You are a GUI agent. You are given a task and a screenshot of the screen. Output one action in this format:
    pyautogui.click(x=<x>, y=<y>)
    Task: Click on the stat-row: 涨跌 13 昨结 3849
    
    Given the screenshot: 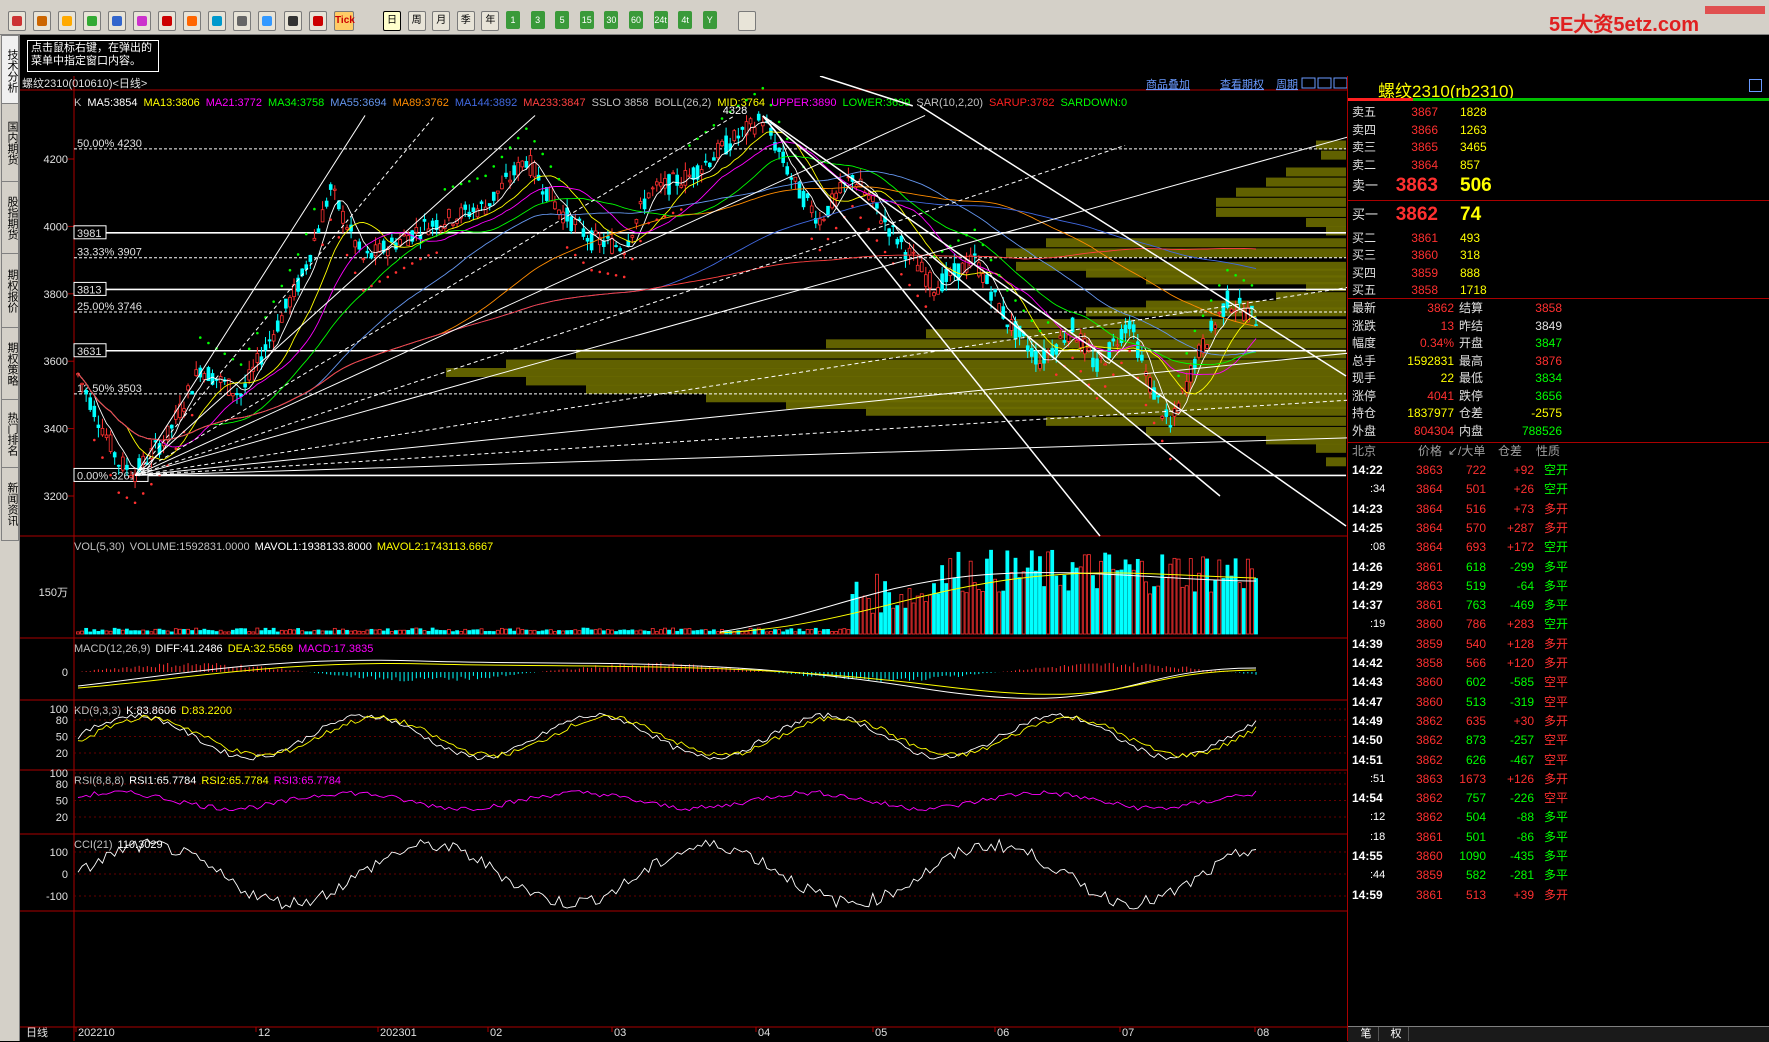 What is the action you would take?
    pyautogui.click(x=1459, y=326)
    